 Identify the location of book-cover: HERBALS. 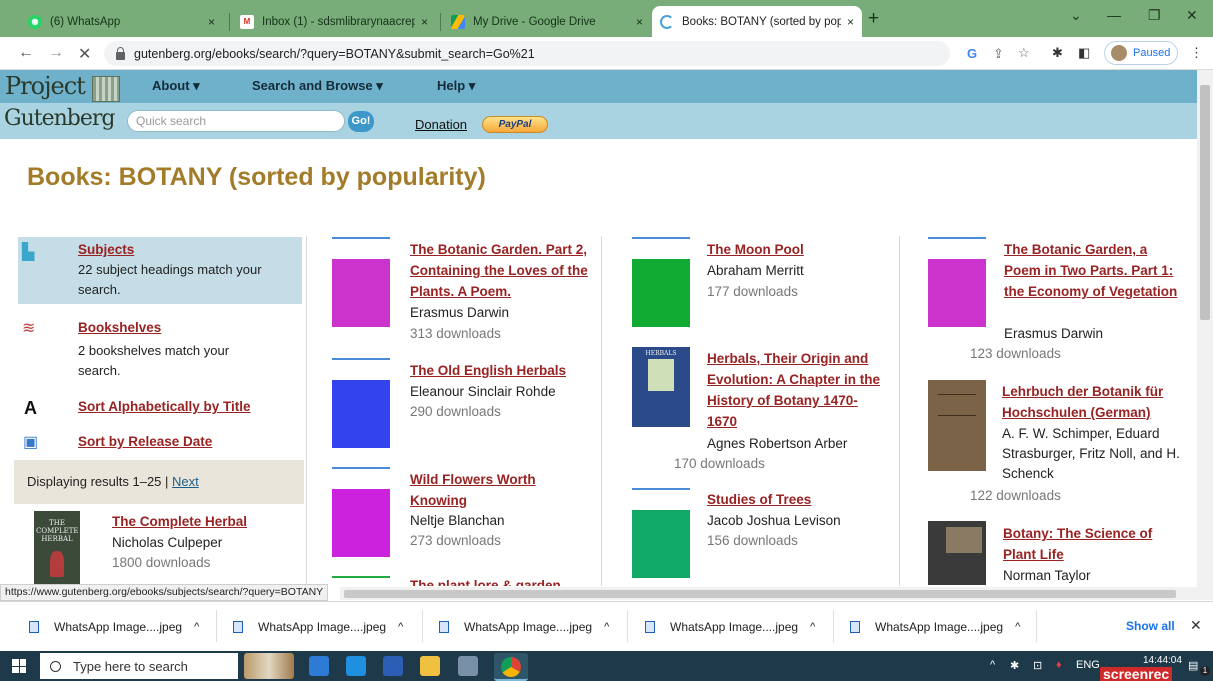
(661, 387).